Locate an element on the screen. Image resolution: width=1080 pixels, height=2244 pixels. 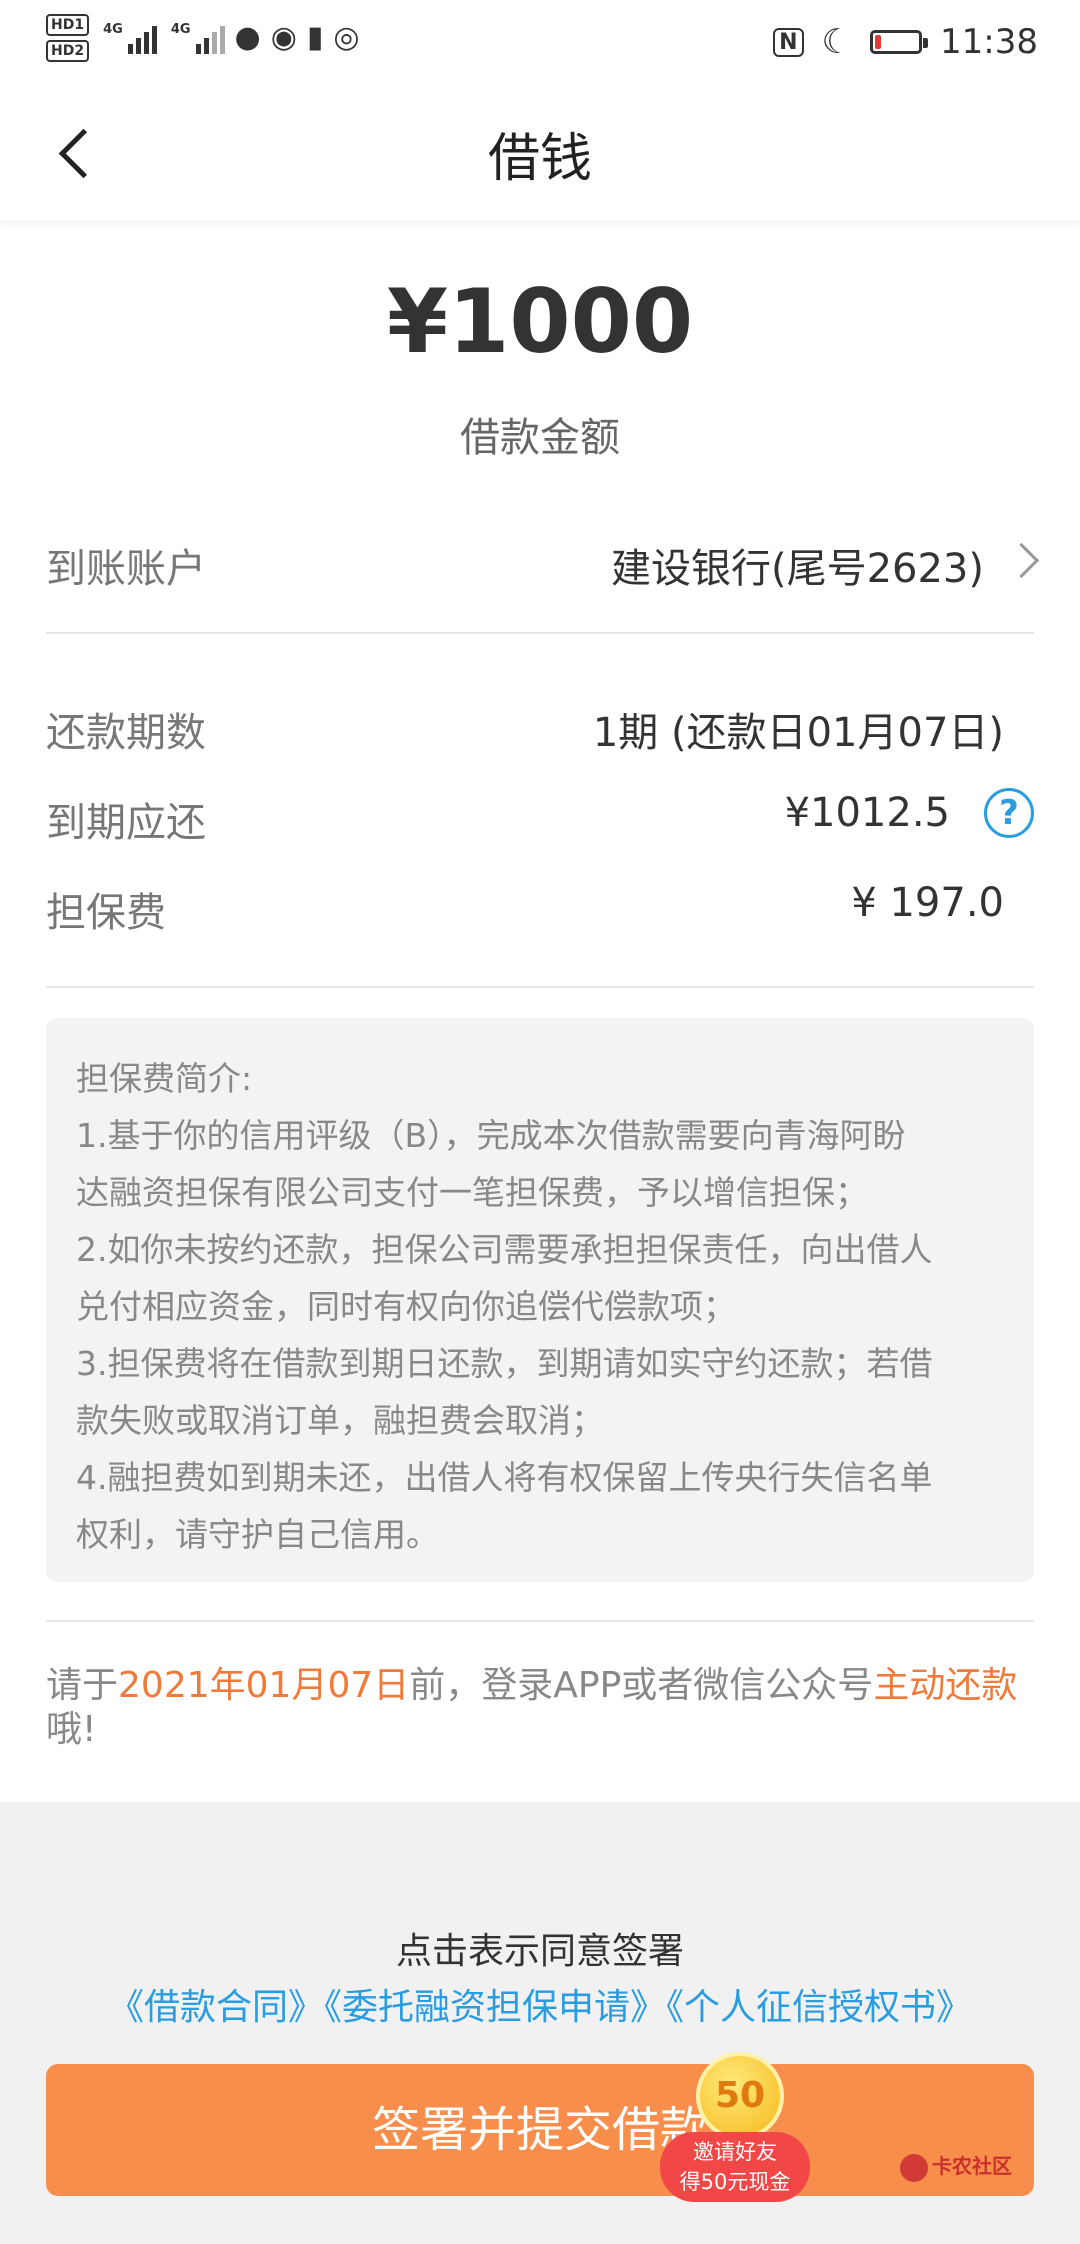
hd1-badge: HD1 is located at coordinates (68, 25).